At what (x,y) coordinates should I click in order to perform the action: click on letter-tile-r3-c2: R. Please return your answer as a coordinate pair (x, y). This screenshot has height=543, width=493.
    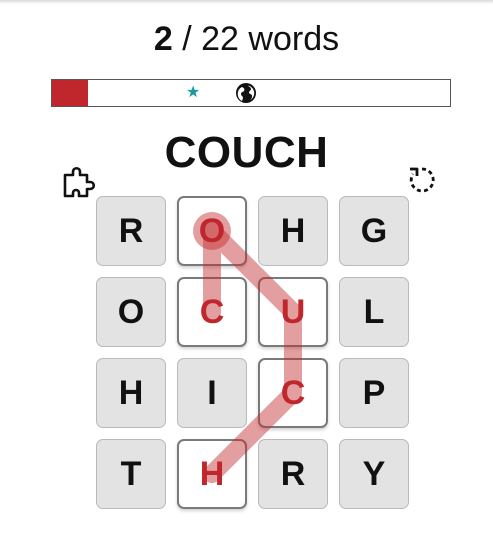
    Looking at the image, I should click on (293, 474).